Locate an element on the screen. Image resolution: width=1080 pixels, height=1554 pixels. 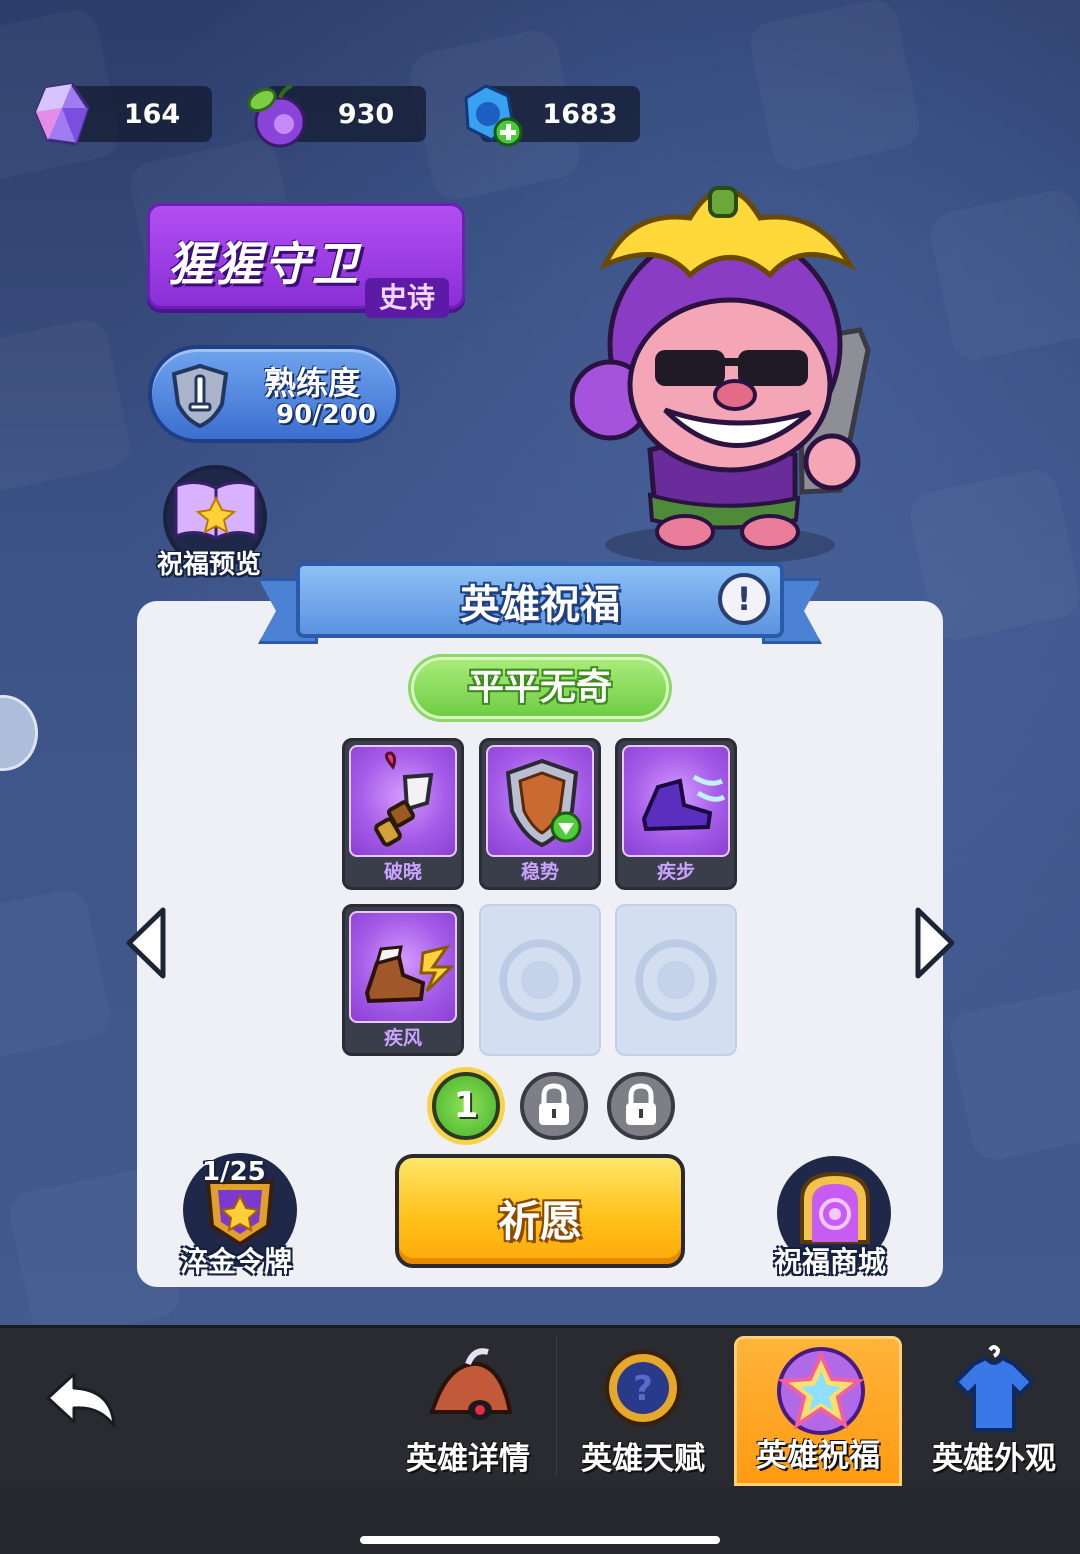
tab-label: 英雄天赋 is located at coordinates (643, 1459).